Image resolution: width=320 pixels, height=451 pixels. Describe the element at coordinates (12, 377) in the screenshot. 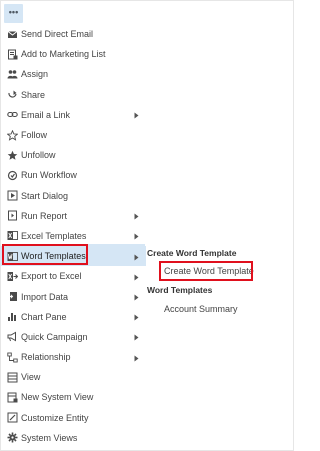

I see `view-icon` at that location.